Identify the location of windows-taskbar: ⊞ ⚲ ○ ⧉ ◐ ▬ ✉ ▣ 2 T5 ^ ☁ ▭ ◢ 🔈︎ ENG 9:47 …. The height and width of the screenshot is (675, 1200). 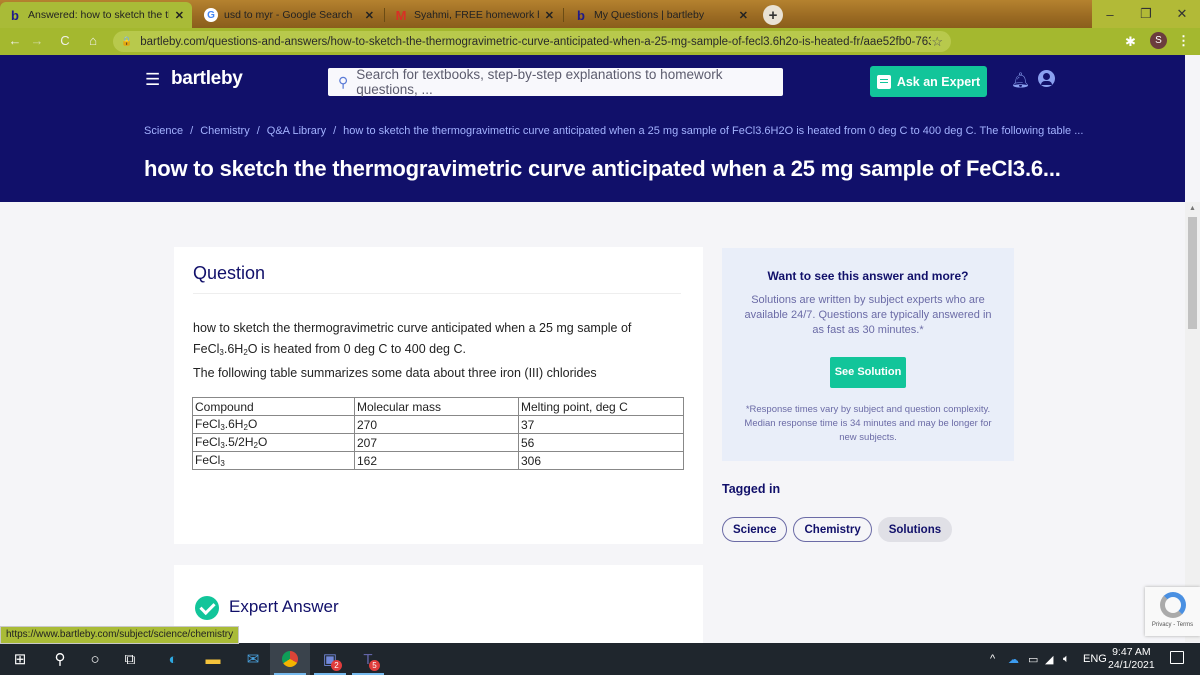
(600, 659).